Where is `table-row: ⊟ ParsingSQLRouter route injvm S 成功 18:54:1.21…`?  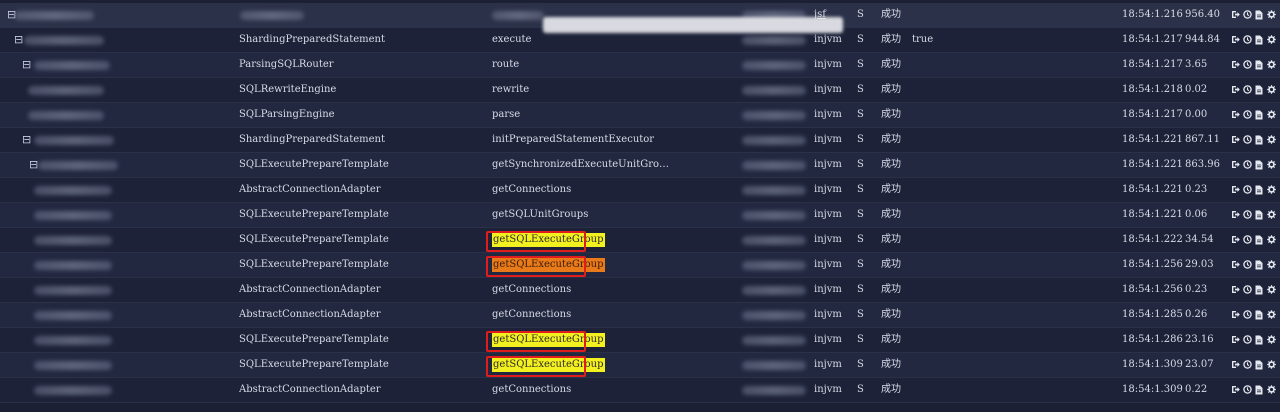
table-row: ⊟ ParsingSQLRouter route injvm S 成功 18:54:1.21… is located at coordinates (640, 65).